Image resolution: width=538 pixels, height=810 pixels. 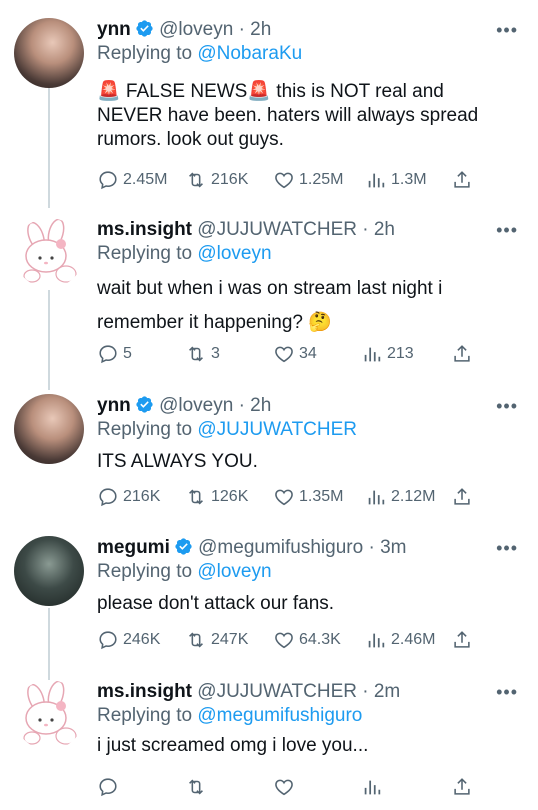 I want to click on tweet-actions: 216K 126K 1.35M 2.12M, so click(x=307, y=499).